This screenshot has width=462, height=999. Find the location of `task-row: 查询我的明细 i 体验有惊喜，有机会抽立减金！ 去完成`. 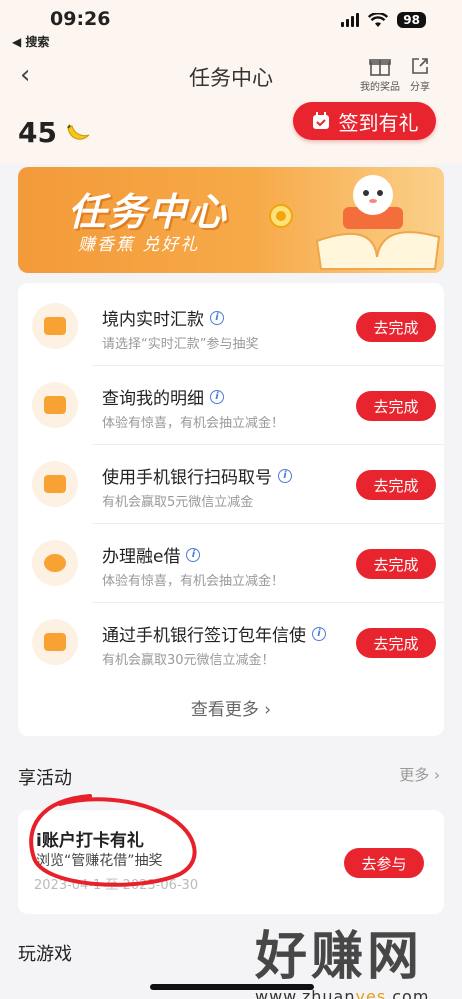

task-row: 查询我的明细 i 体验有惊喜，有机会抽立减金！ 去完成 is located at coordinates (231, 405).